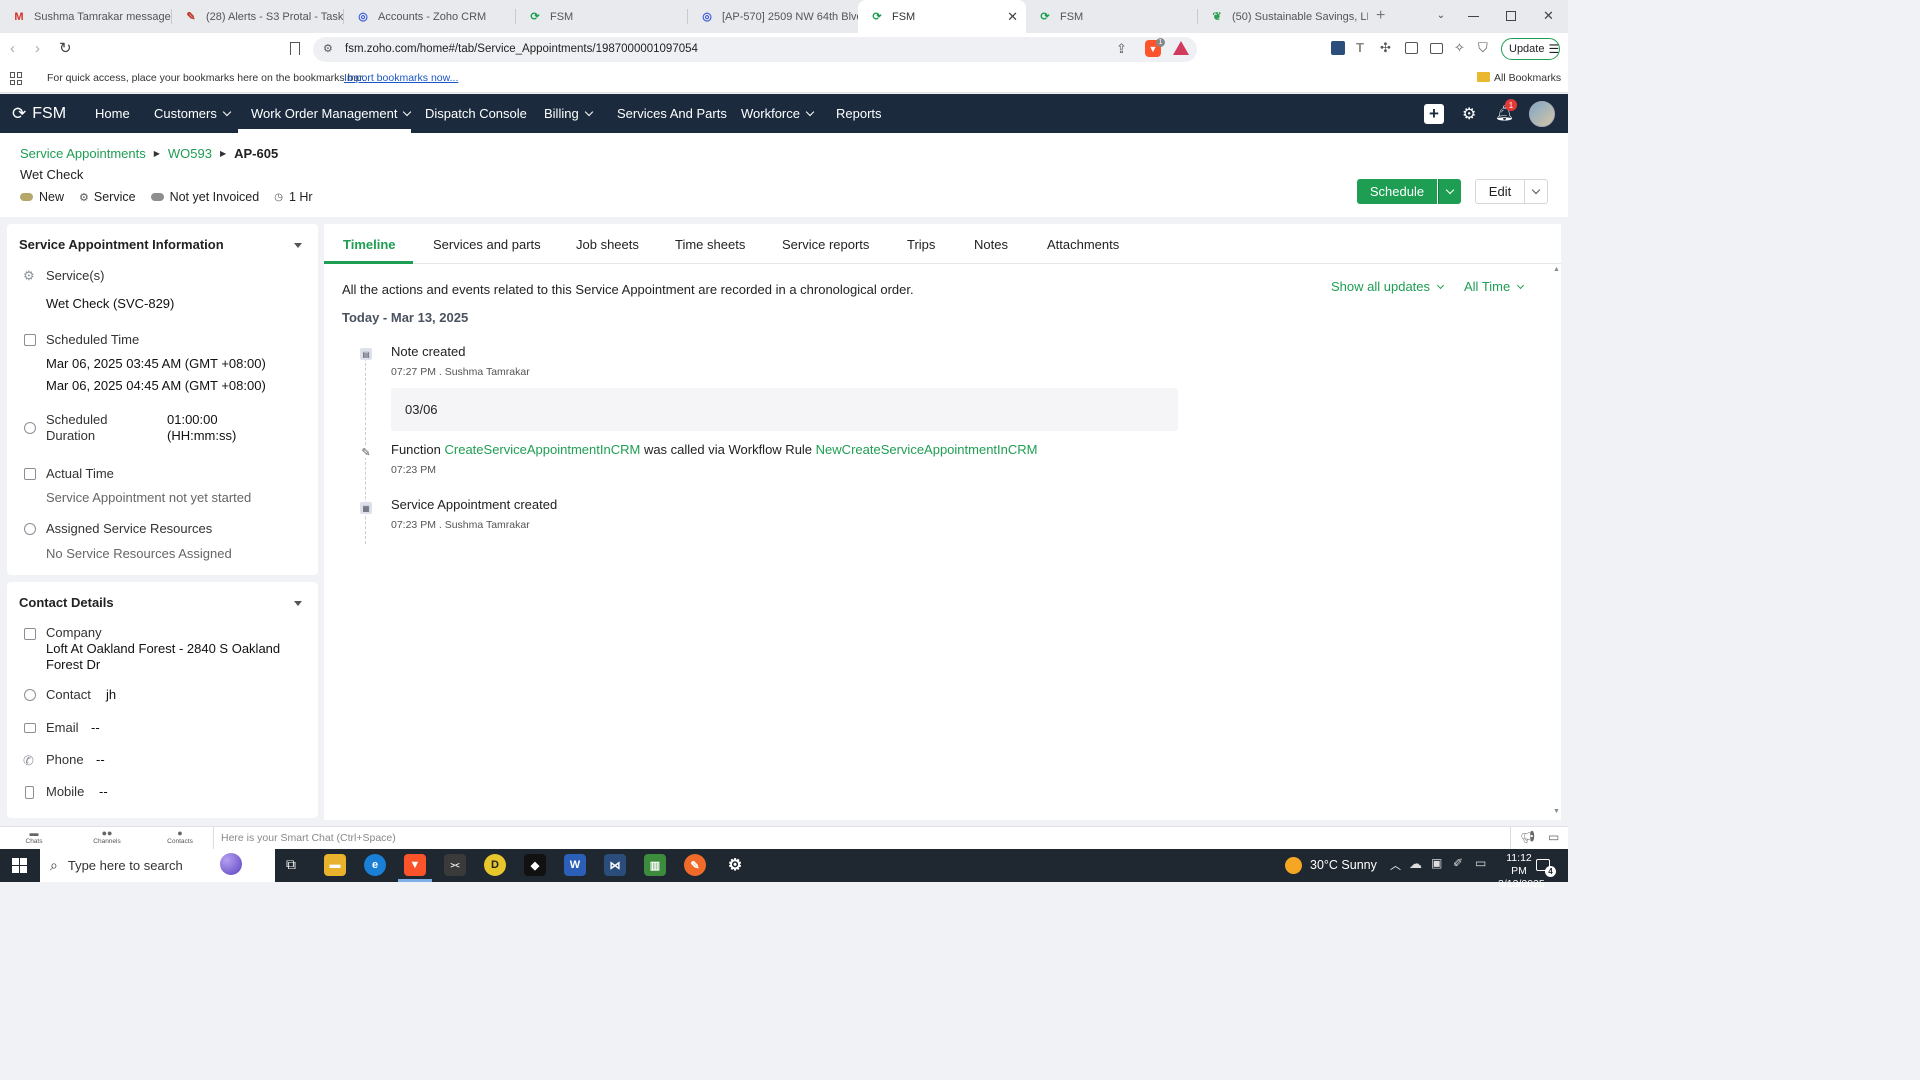  What do you see at coordinates (19, 865) in the screenshot?
I see `windows-start-icon` at bounding box center [19, 865].